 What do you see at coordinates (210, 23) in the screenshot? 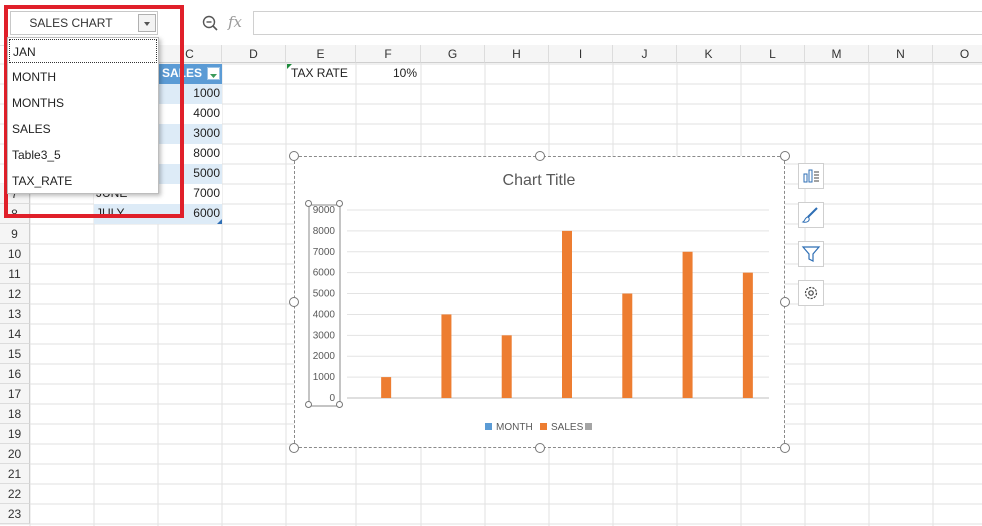
I see `zoom-icon` at bounding box center [210, 23].